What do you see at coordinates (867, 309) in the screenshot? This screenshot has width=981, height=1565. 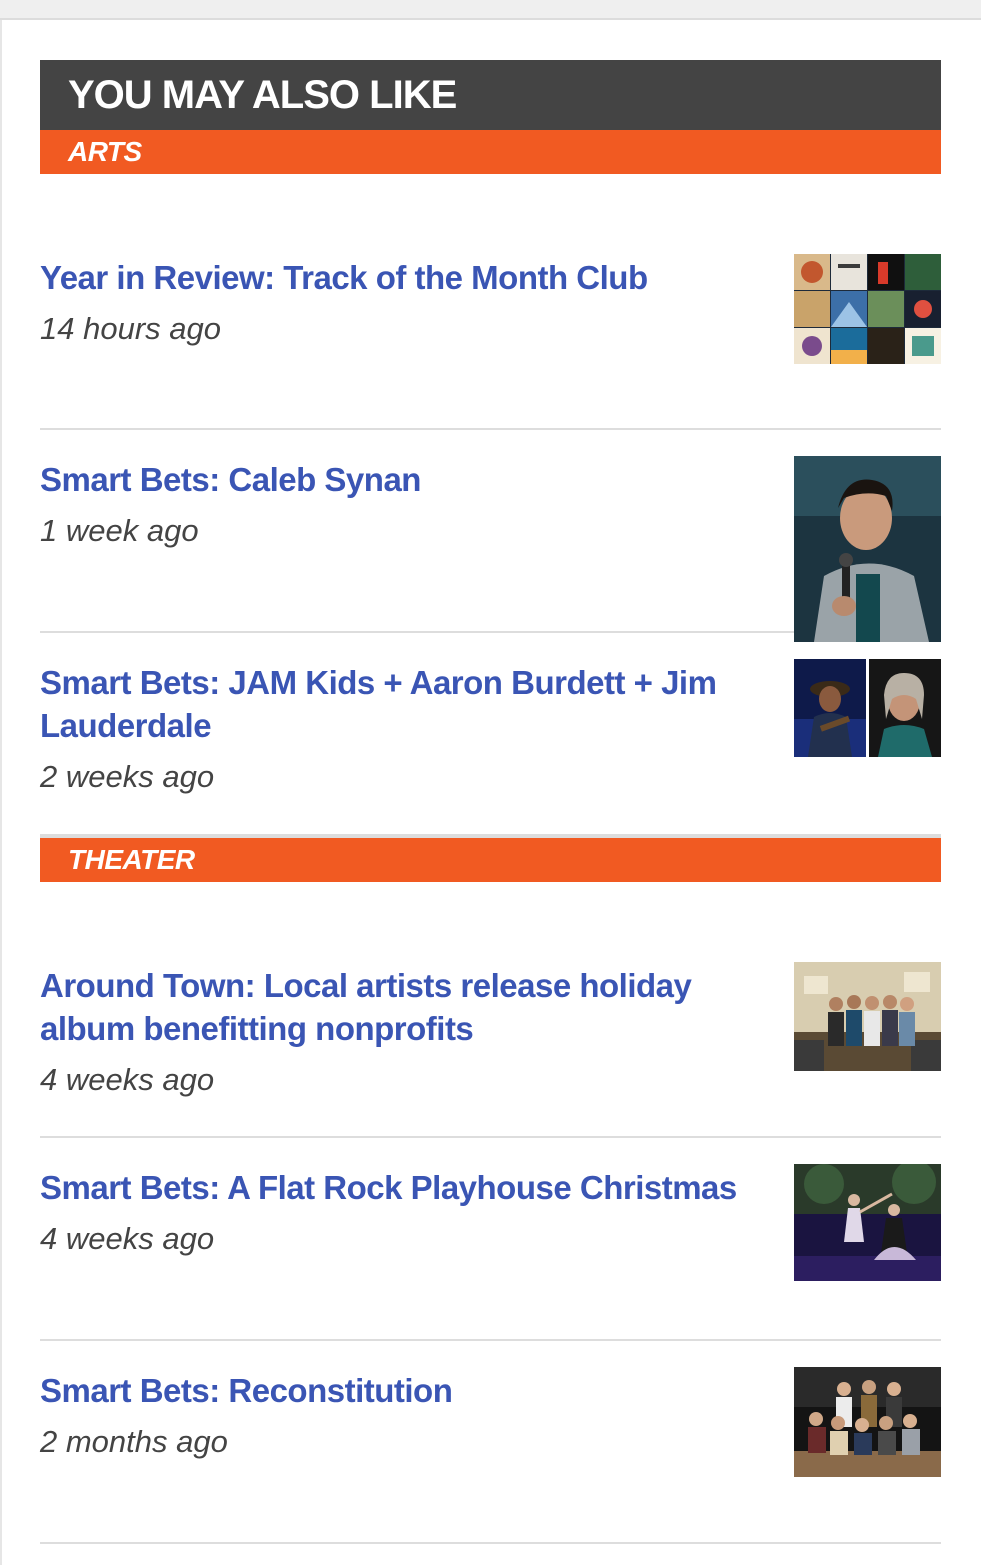 I see `album-collage-thumbnail` at bounding box center [867, 309].